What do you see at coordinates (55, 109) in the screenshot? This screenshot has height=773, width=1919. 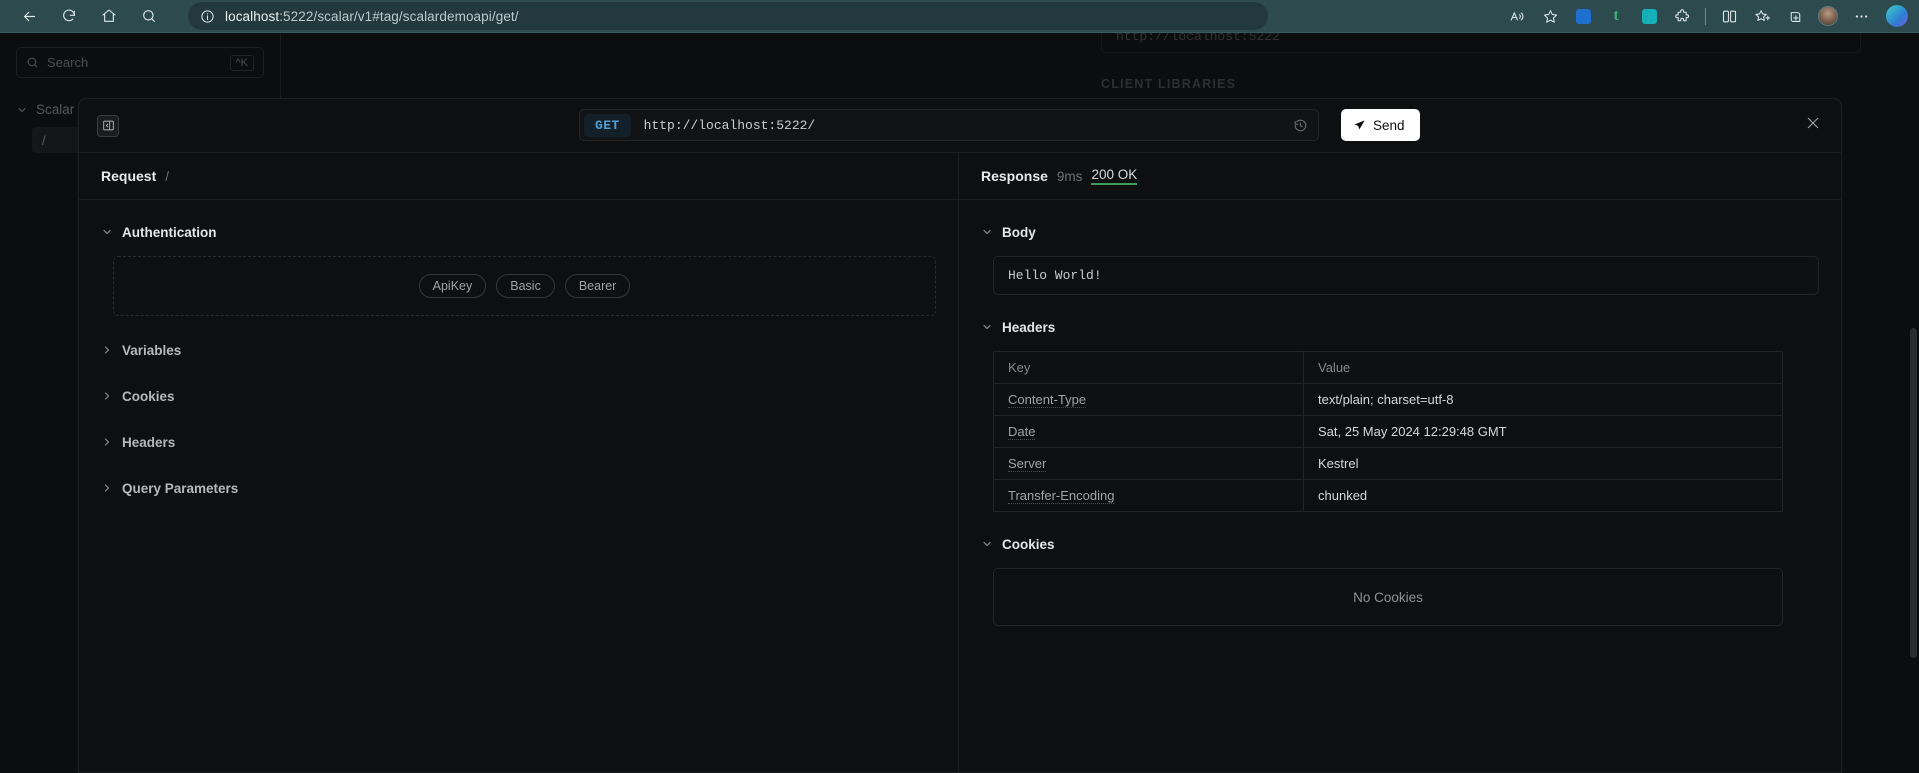 I see `sidebar-group-label: Scalar` at bounding box center [55, 109].